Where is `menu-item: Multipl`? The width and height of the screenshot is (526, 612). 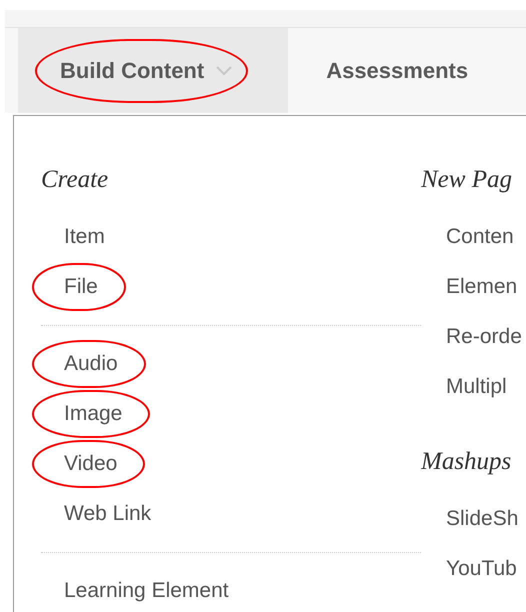 menu-item: Multipl is located at coordinates (476, 387).